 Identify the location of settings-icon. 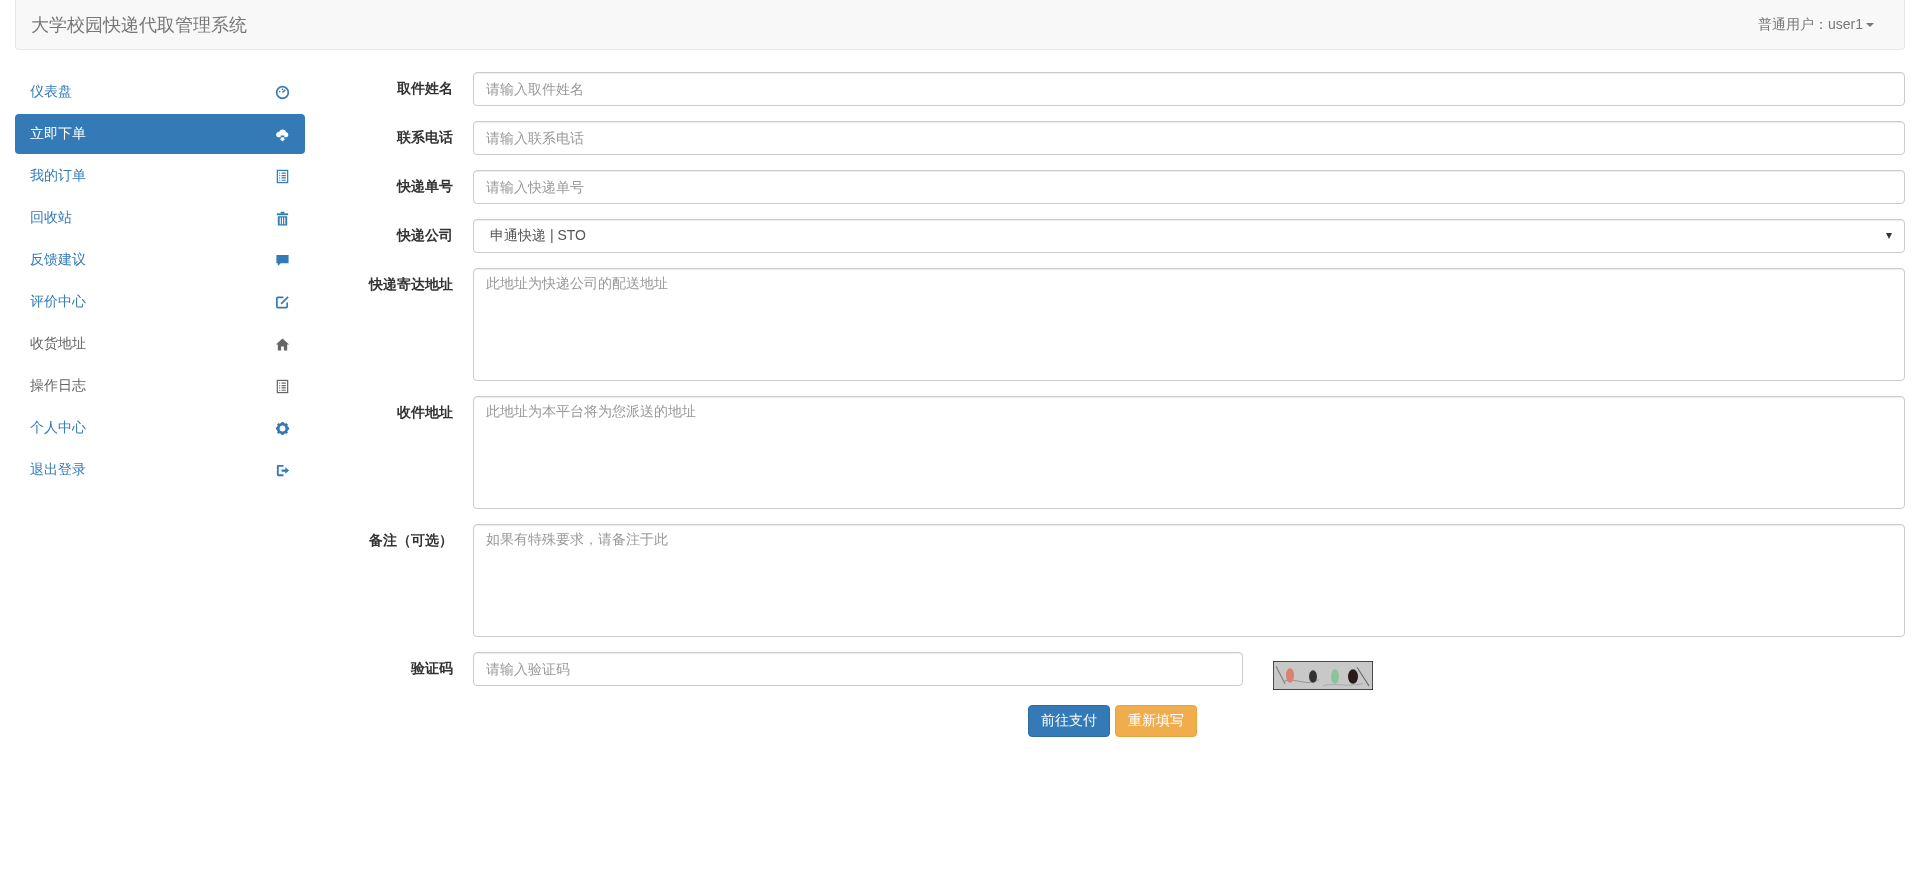
(282, 428).